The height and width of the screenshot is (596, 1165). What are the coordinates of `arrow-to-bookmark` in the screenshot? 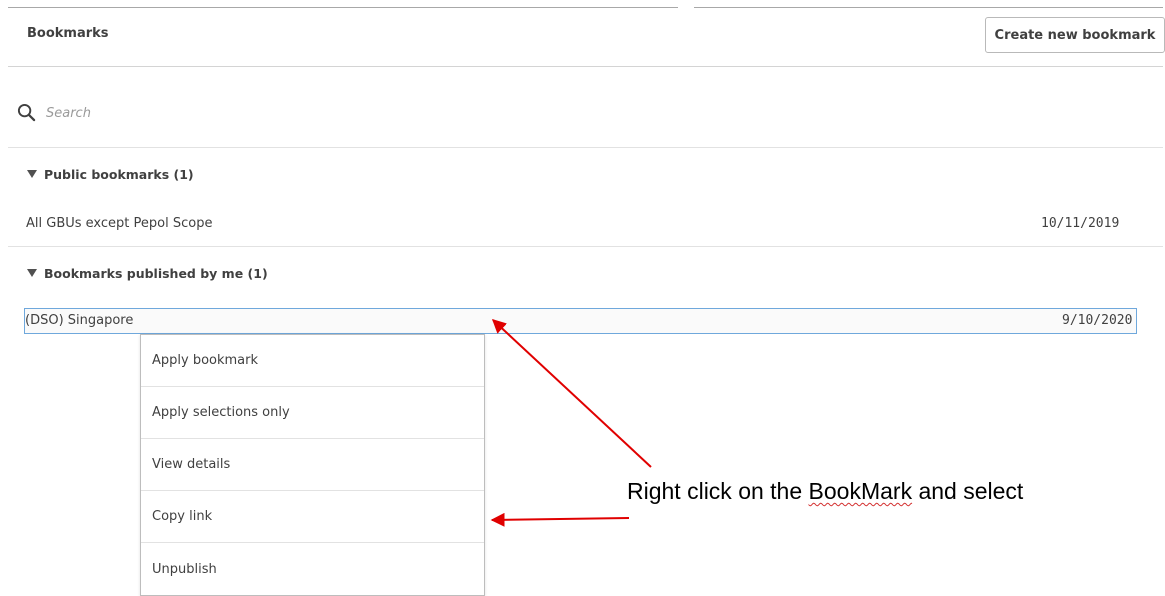 It's located at (571, 393).